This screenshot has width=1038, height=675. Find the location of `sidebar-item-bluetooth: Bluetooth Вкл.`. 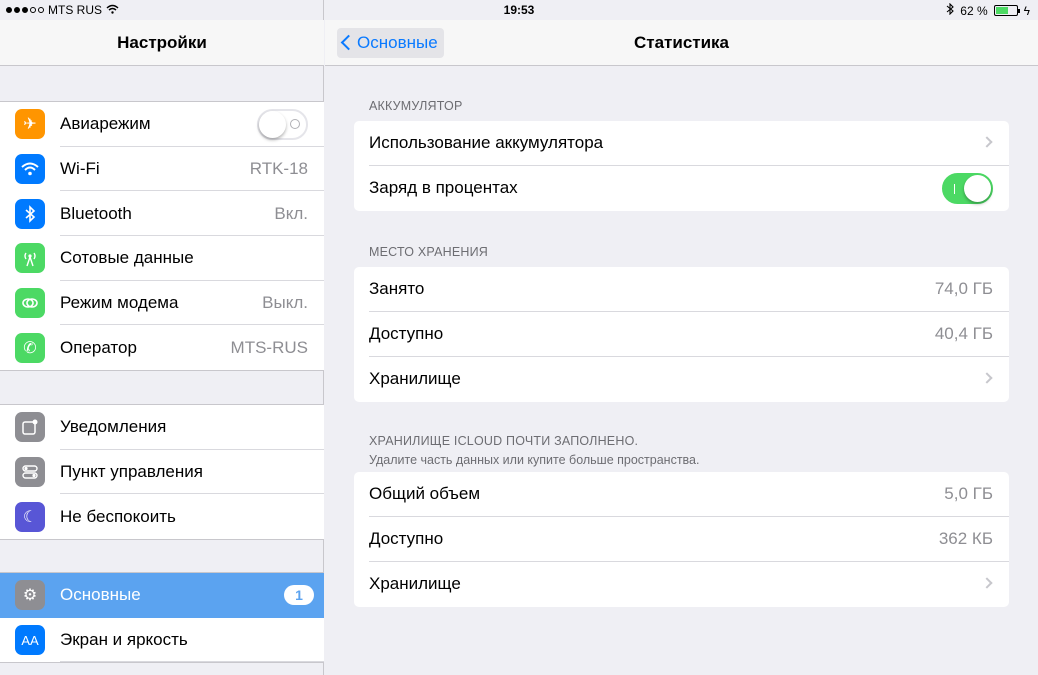

sidebar-item-bluetooth: Bluetooth Вкл. is located at coordinates (162, 214).